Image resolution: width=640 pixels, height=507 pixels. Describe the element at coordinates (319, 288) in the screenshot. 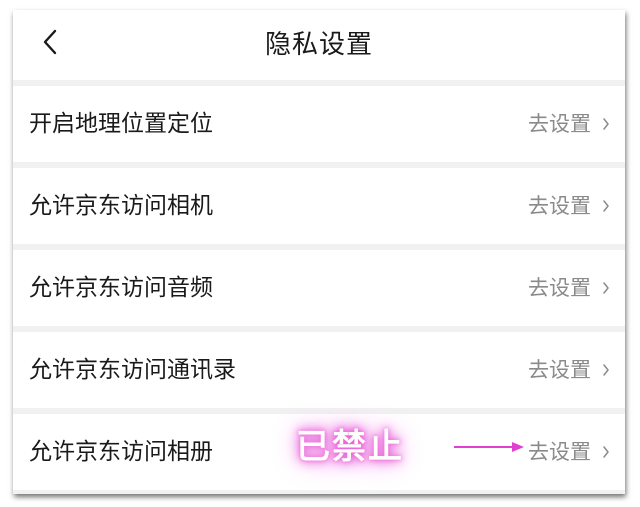

I see `setting-row-audio: 允许京东访问音频 去设置` at that location.